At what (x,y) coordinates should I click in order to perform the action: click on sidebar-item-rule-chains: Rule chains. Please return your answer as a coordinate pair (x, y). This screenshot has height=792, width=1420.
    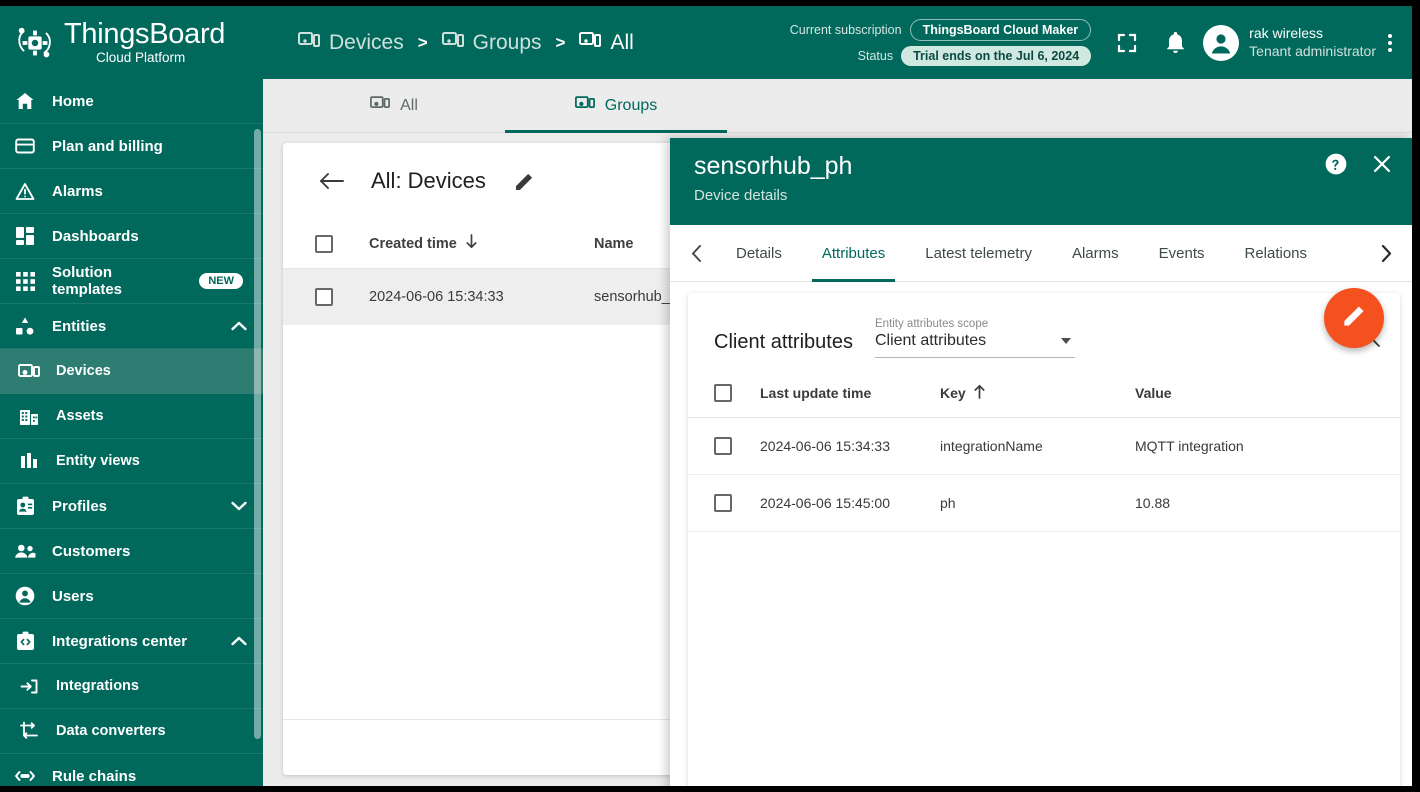
    Looking at the image, I should click on (131, 770).